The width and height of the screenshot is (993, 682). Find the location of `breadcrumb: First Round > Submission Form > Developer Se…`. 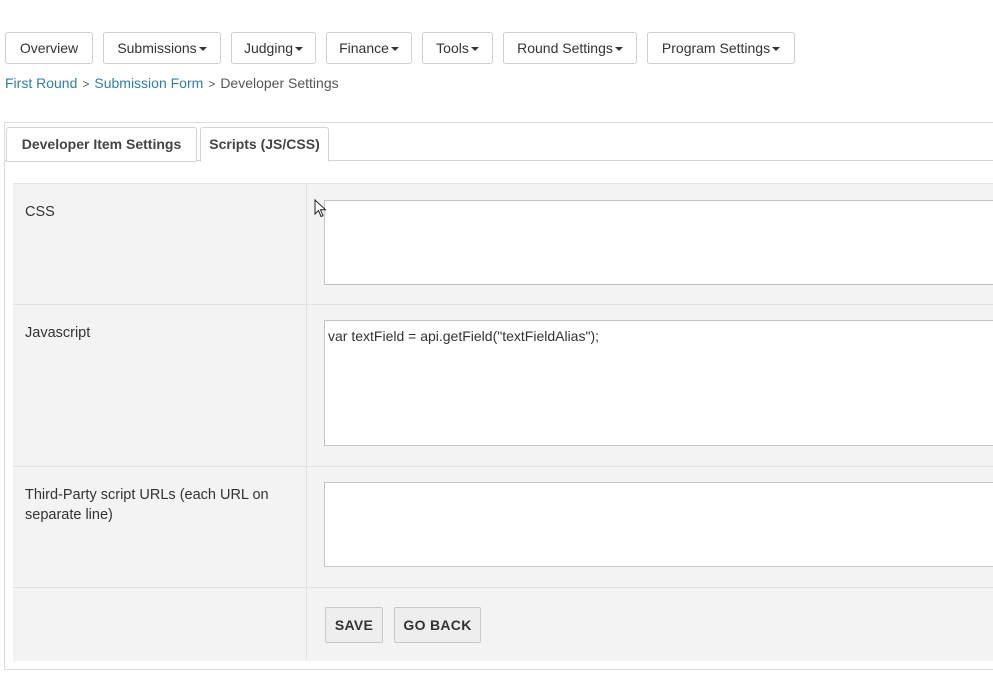

breadcrumb: First Round > Submission Form > Developer Se… is located at coordinates (172, 83).